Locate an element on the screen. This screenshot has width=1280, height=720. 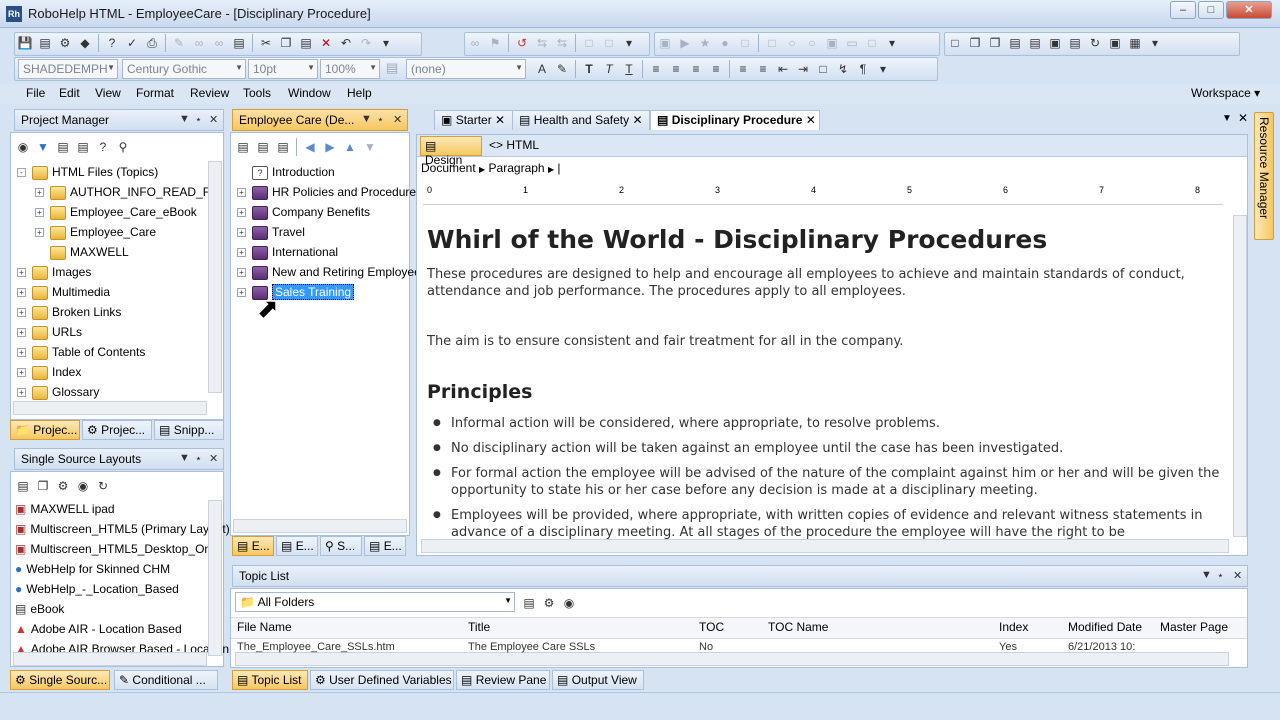
layout-item: ▣ Multiscreen_HTML5 (Primary Layout) is located at coordinates (122, 529).